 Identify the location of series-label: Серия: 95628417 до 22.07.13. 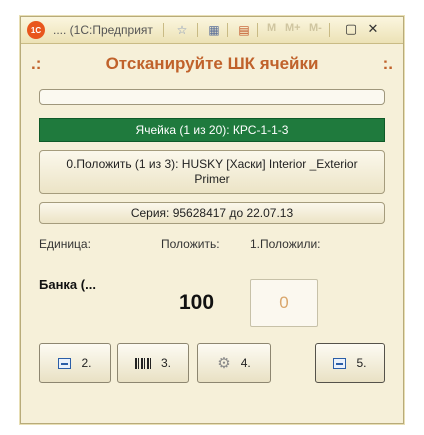
(212, 213).